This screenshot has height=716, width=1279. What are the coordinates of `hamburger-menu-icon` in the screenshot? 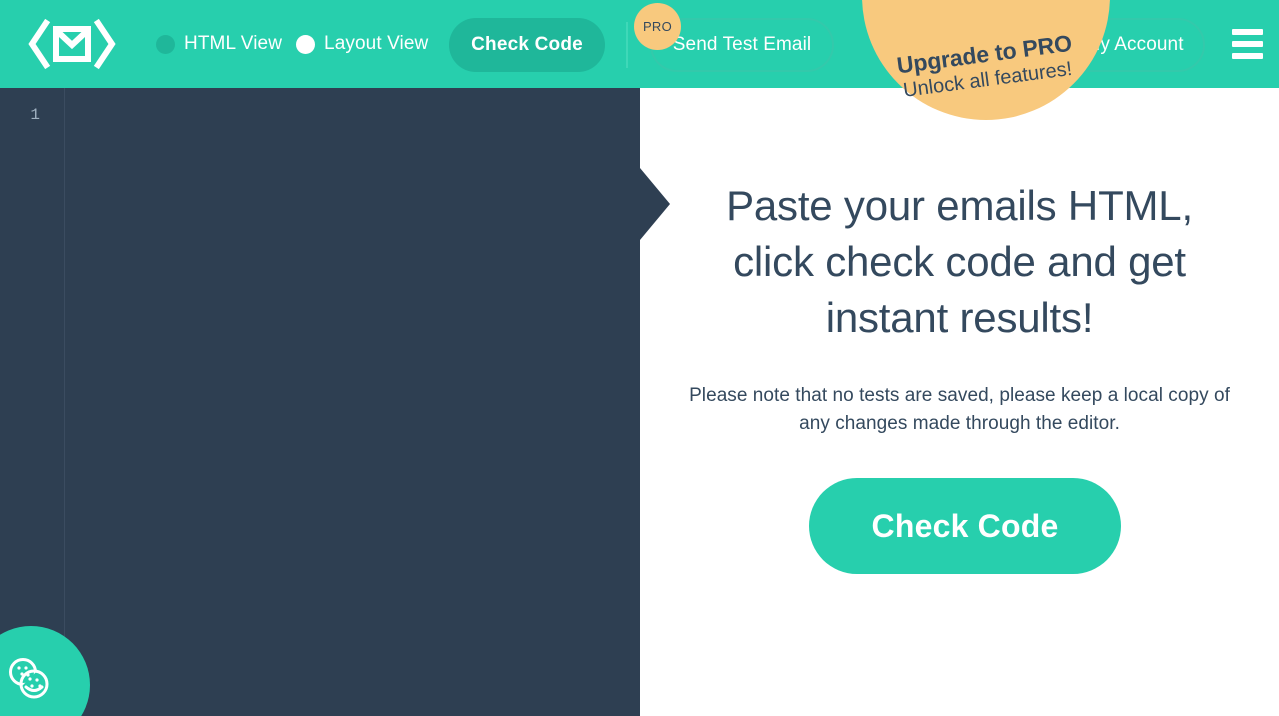 It's located at (1247, 44).